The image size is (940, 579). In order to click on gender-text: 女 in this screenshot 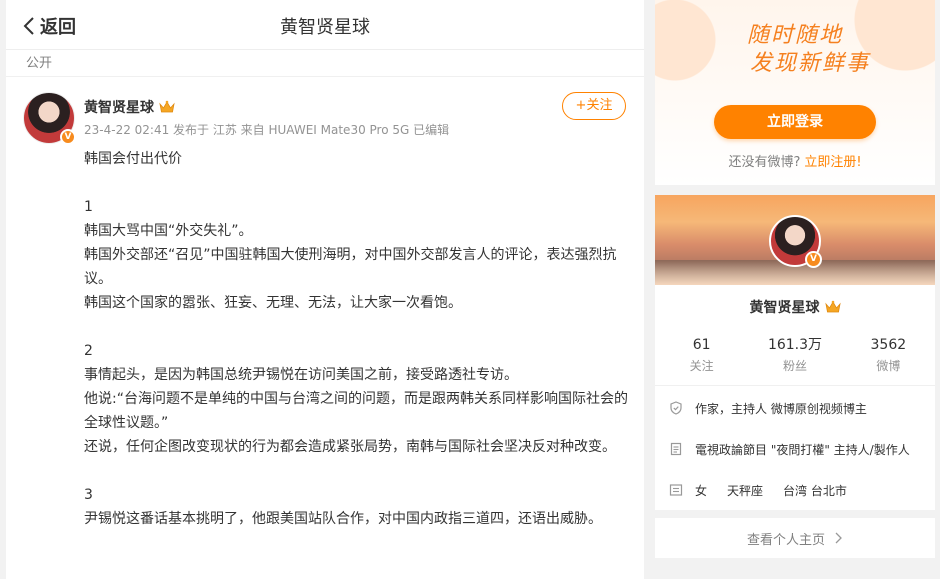, I will do `click(701, 490)`.